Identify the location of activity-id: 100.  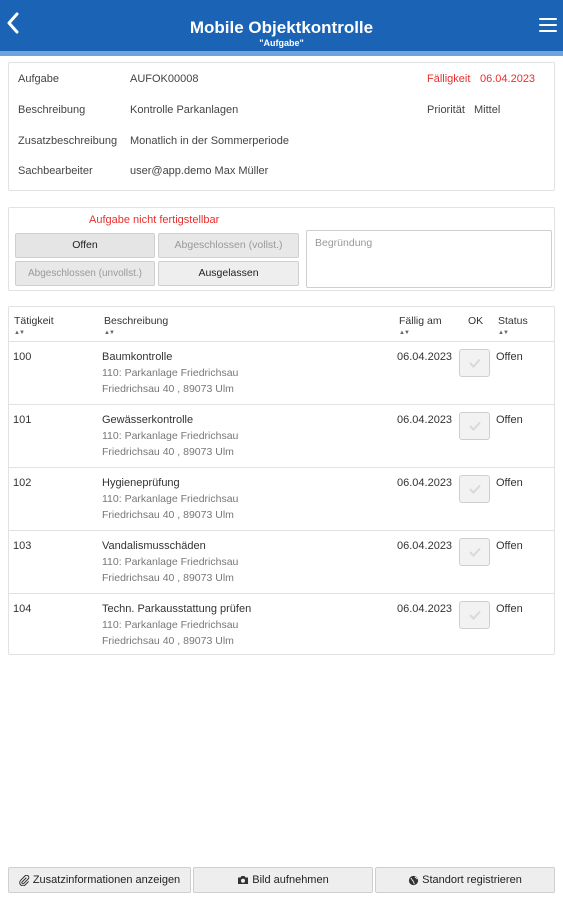
(22, 357).